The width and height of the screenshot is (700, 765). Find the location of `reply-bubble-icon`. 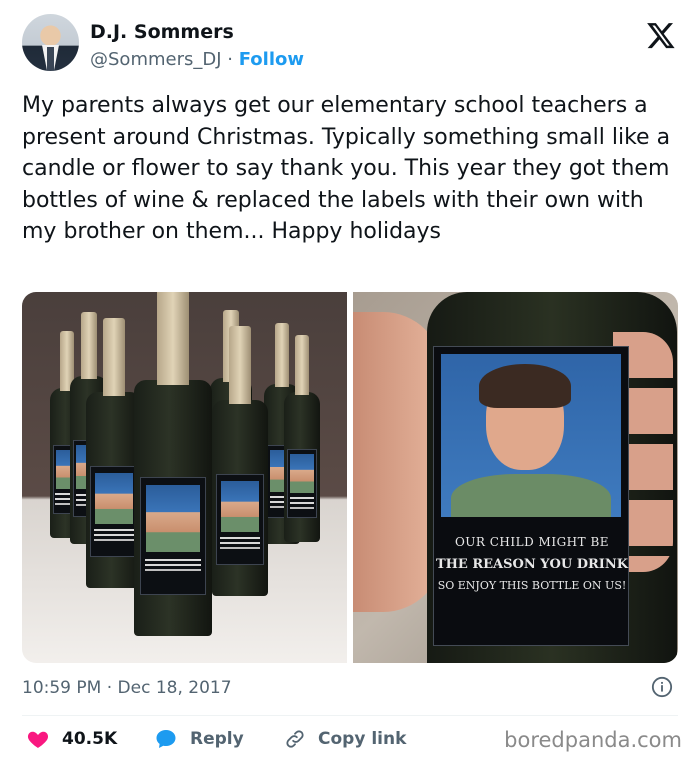

reply-bubble-icon is located at coordinates (166, 739).